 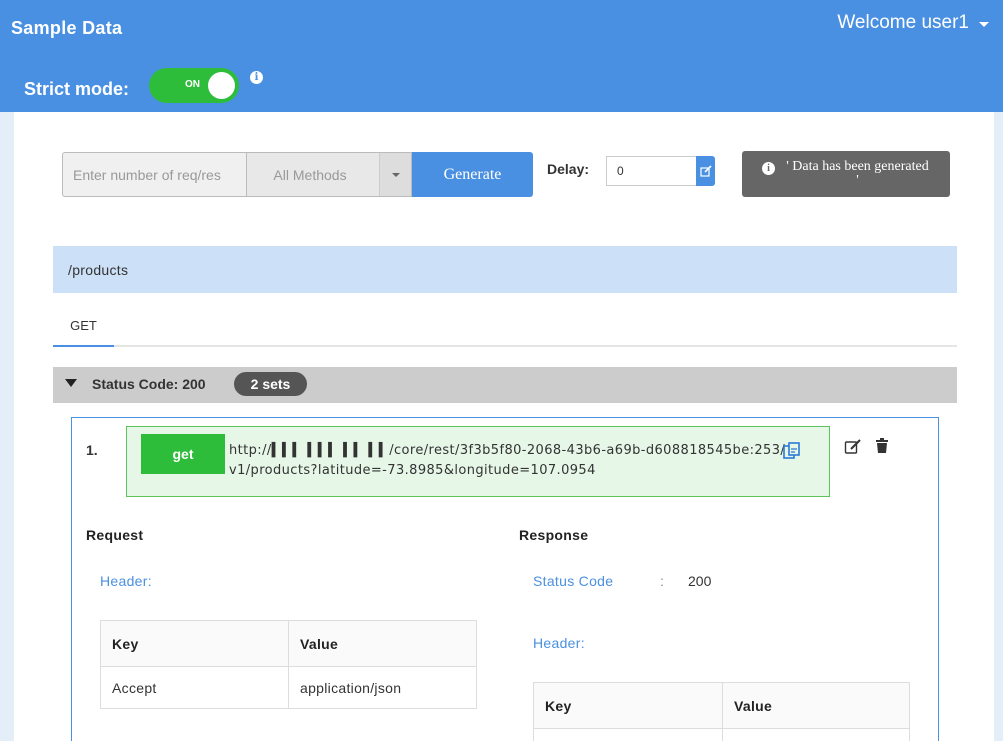 What do you see at coordinates (568, 169) in the screenshot?
I see `delay-label: Delay:` at bounding box center [568, 169].